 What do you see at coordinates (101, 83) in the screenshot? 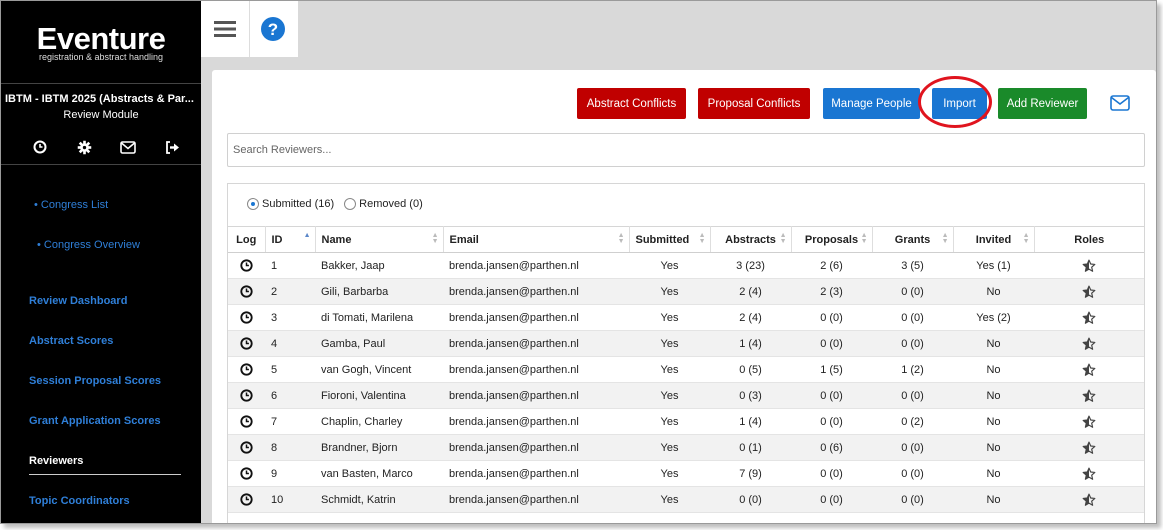
I see `sidebar-divider` at bounding box center [101, 83].